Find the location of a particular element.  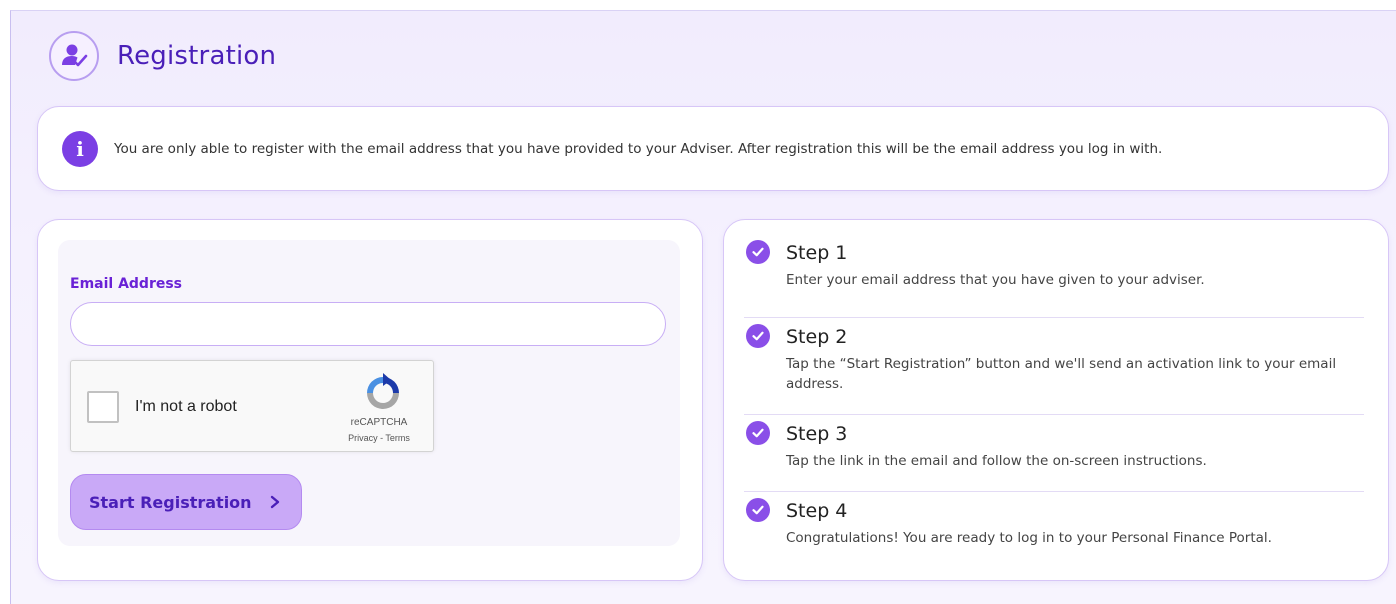

chevron-right-icon is located at coordinates (275, 502).